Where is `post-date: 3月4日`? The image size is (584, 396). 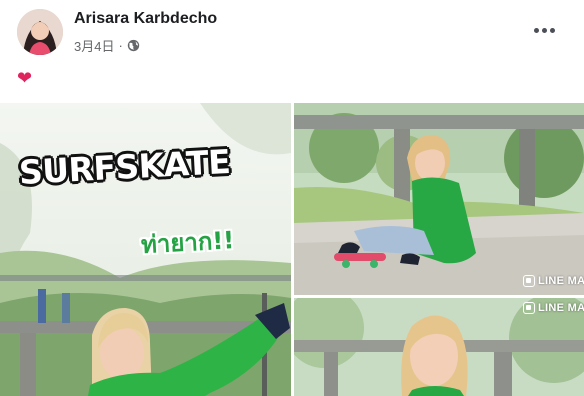
post-date: 3月4日 is located at coordinates (94, 45).